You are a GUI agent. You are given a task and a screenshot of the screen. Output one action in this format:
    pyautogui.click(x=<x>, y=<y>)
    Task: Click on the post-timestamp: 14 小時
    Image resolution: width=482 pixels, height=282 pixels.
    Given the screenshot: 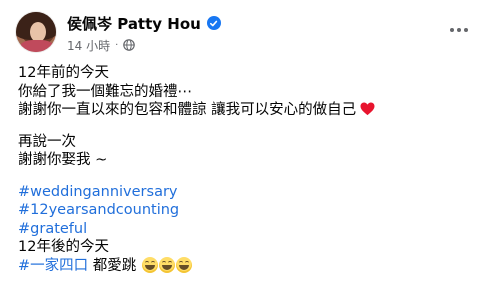 What is the action you would take?
    pyautogui.click(x=88, y=45)
    